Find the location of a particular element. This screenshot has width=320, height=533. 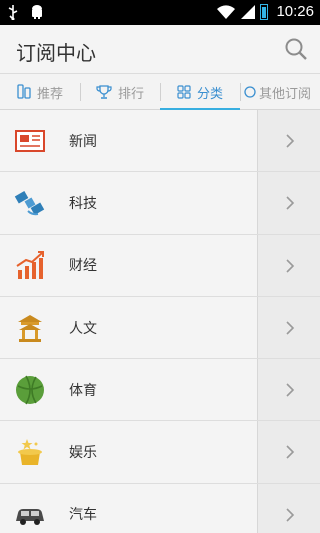

category-label: 财经 is located at coordinates (83, 266).